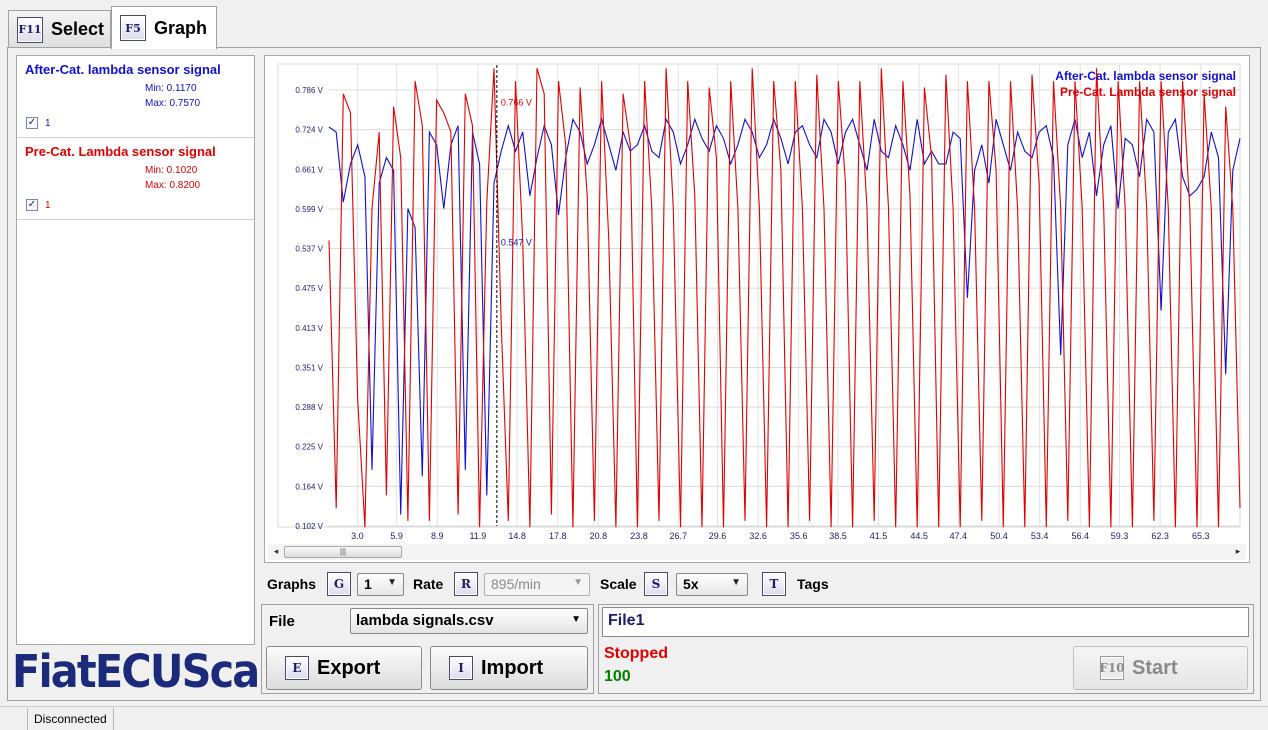  Describe the element at coordinates (999, 536) in the screenshot. I see `x-tick-label: 50.4` at that location.